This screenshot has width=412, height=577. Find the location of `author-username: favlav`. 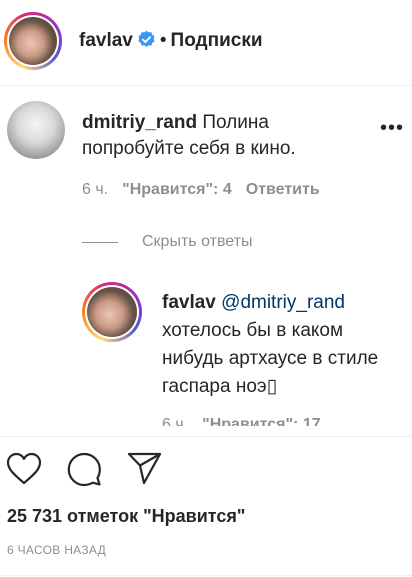

author-username: favlav is located at coordinates (106, 40).